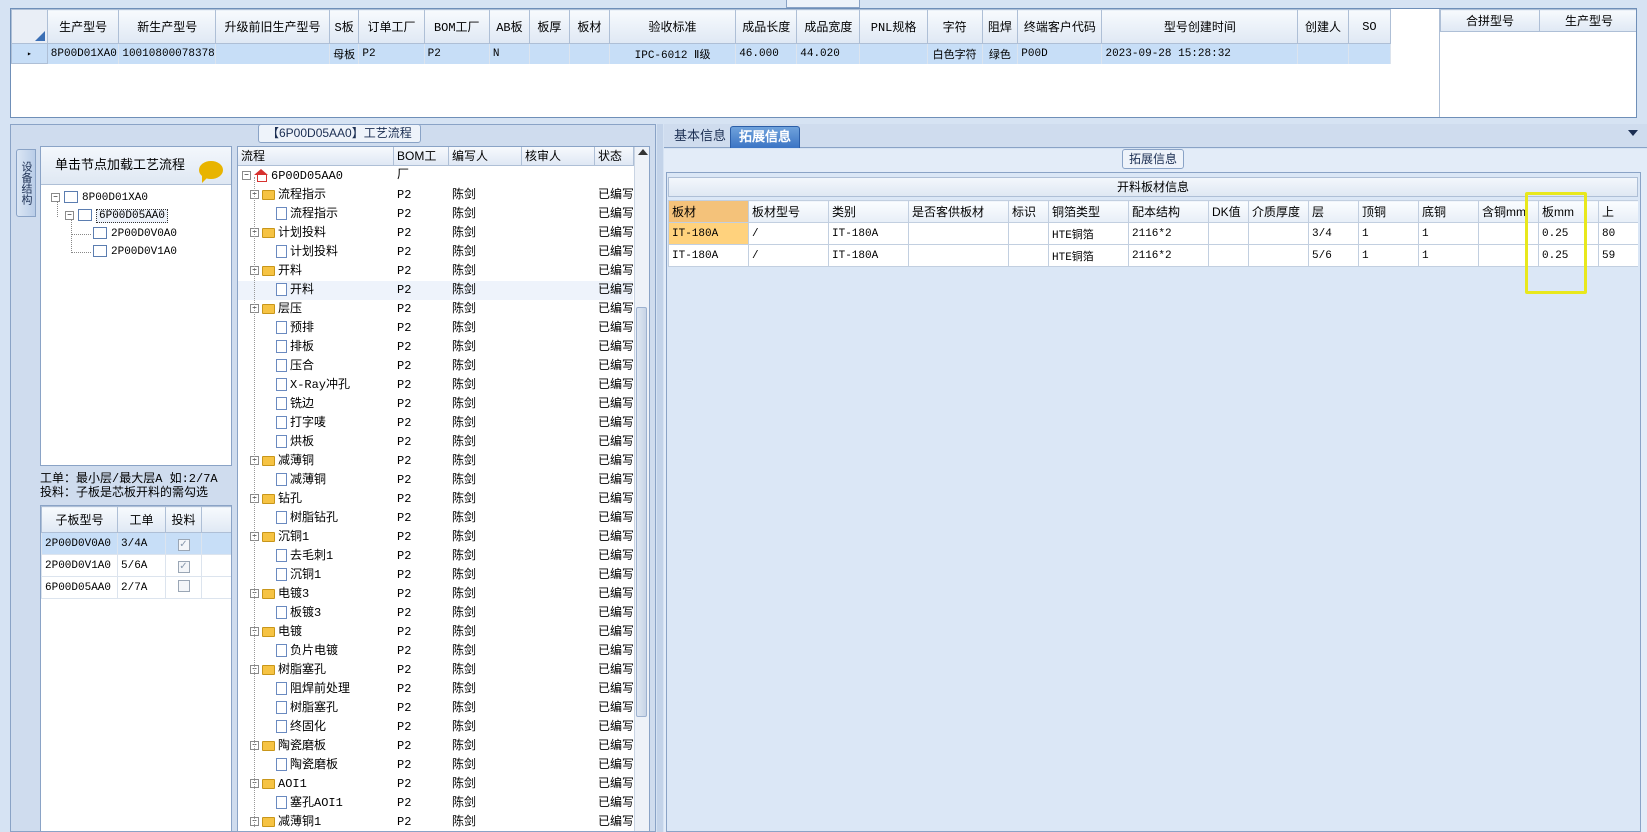  What do you see at coordinates (435, 347) in the screenshot?
I see `flow-row: 排板 P2 陈剑 已编写` at bounding box center [435, 347].